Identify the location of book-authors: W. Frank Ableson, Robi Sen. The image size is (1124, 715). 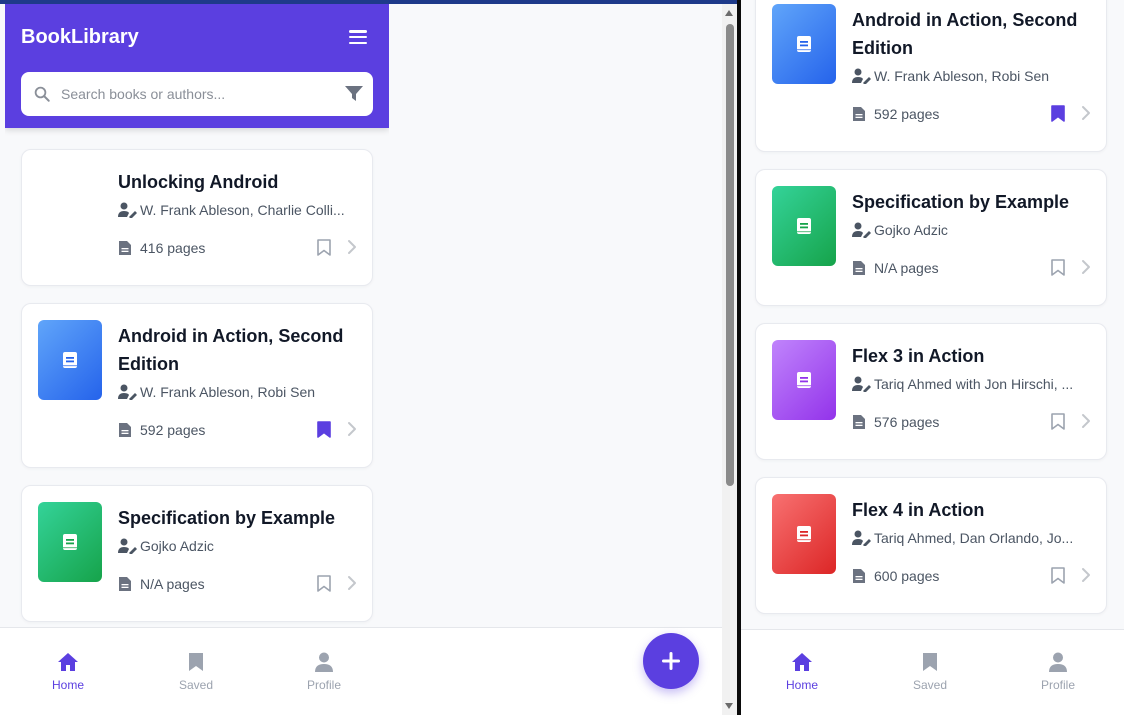
(238, 392).